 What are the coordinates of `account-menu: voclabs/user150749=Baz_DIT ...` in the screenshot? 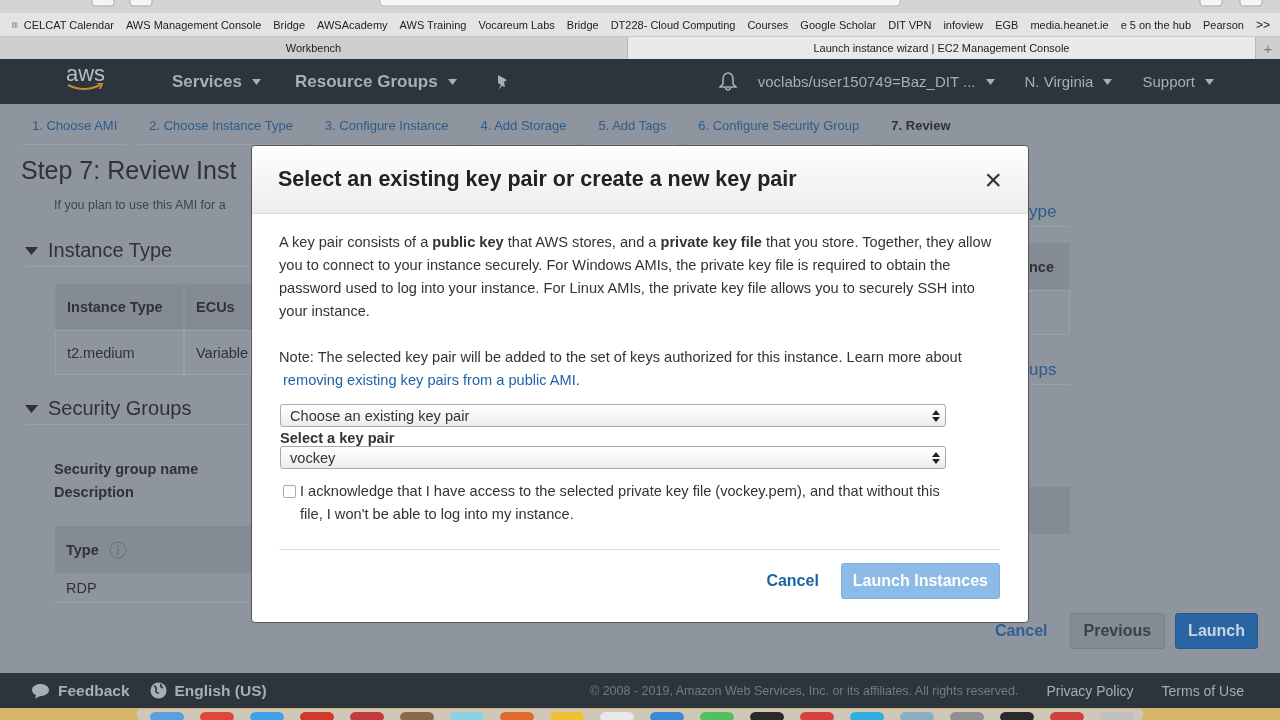 It's located at (876, 81).